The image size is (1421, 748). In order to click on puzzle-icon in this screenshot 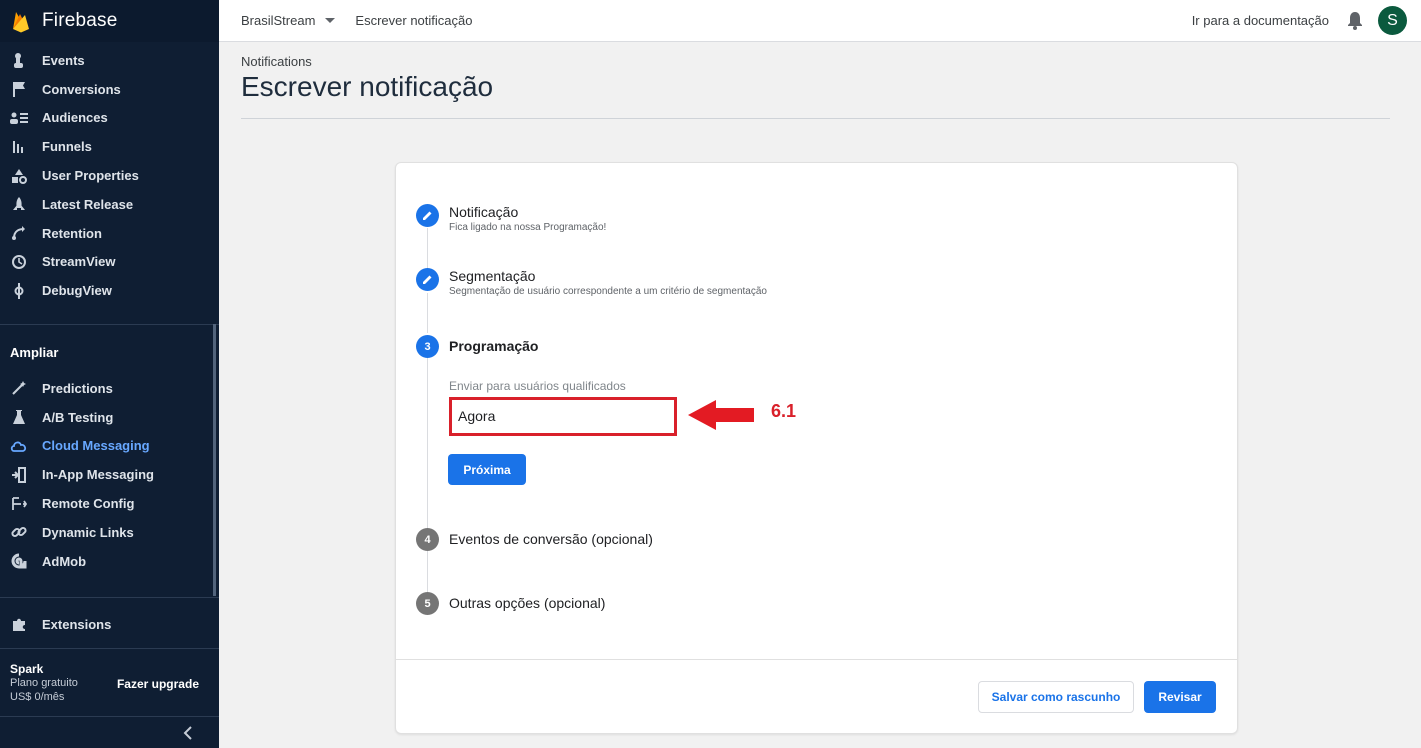, I will do `click(19, 624)`.